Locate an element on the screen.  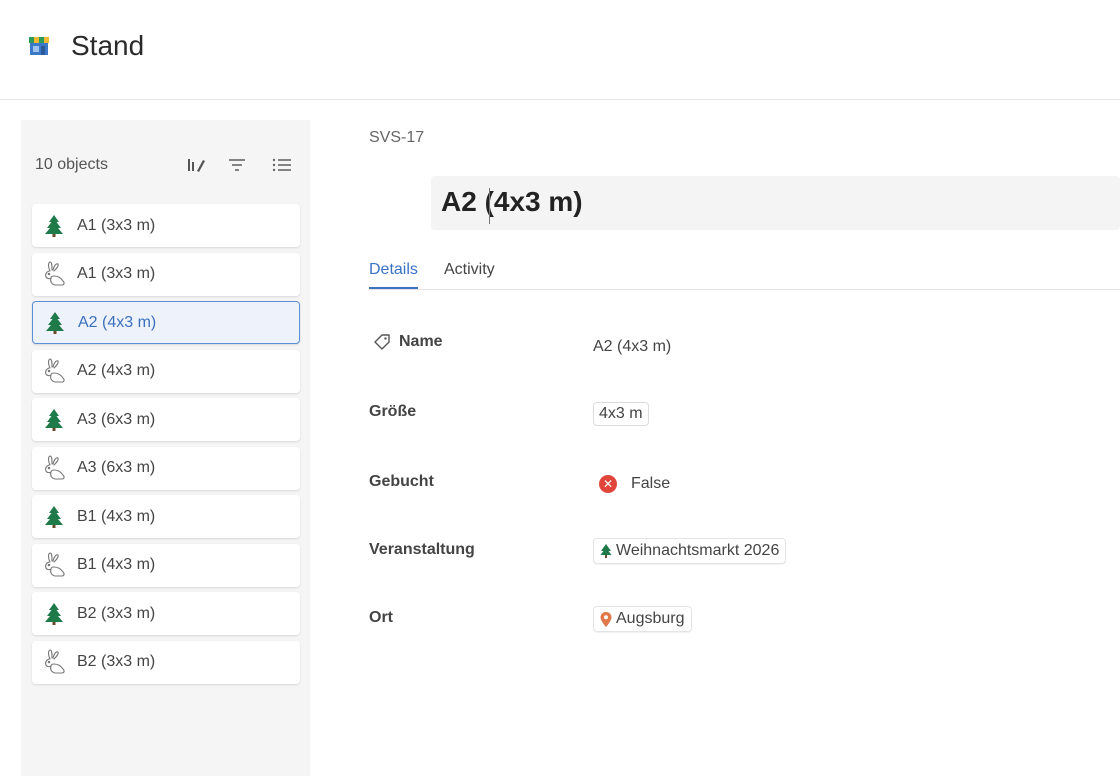
location-chip-label: Augsburg is located at coordinates (650, 618).